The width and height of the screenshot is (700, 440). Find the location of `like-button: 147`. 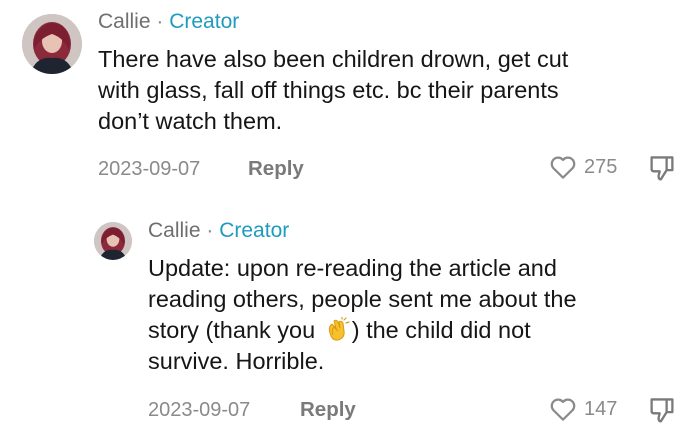

like-button: 147 is located at coordinates (582, 409).